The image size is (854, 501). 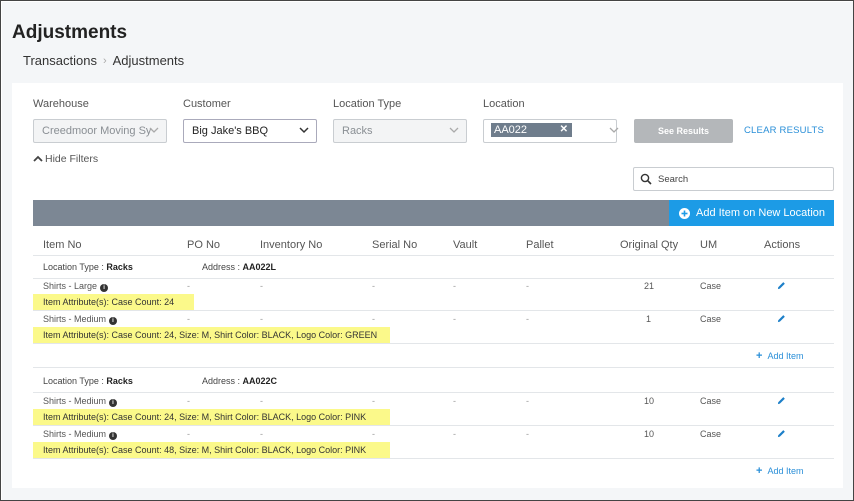 What do you see at coordinates (683, 131) in the screenshot?
I see `see-results-button: See Results` at bounding box center [683, 131].